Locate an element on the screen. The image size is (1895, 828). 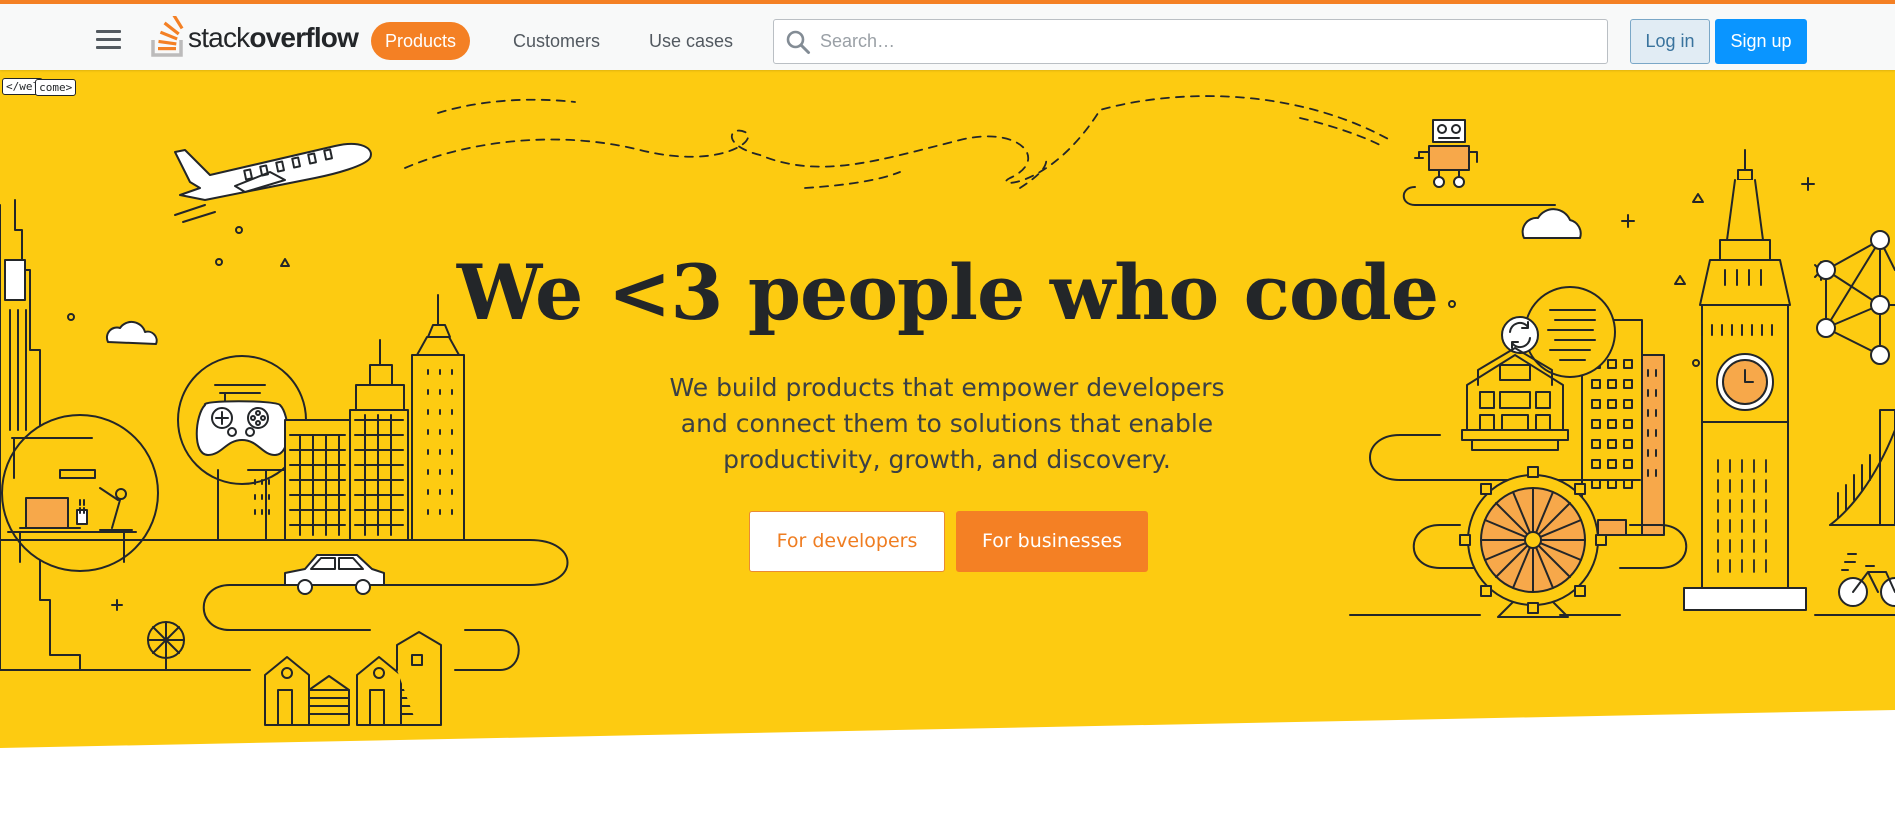
nav-use-cases: Use cases is located at coordinates (691, 41).